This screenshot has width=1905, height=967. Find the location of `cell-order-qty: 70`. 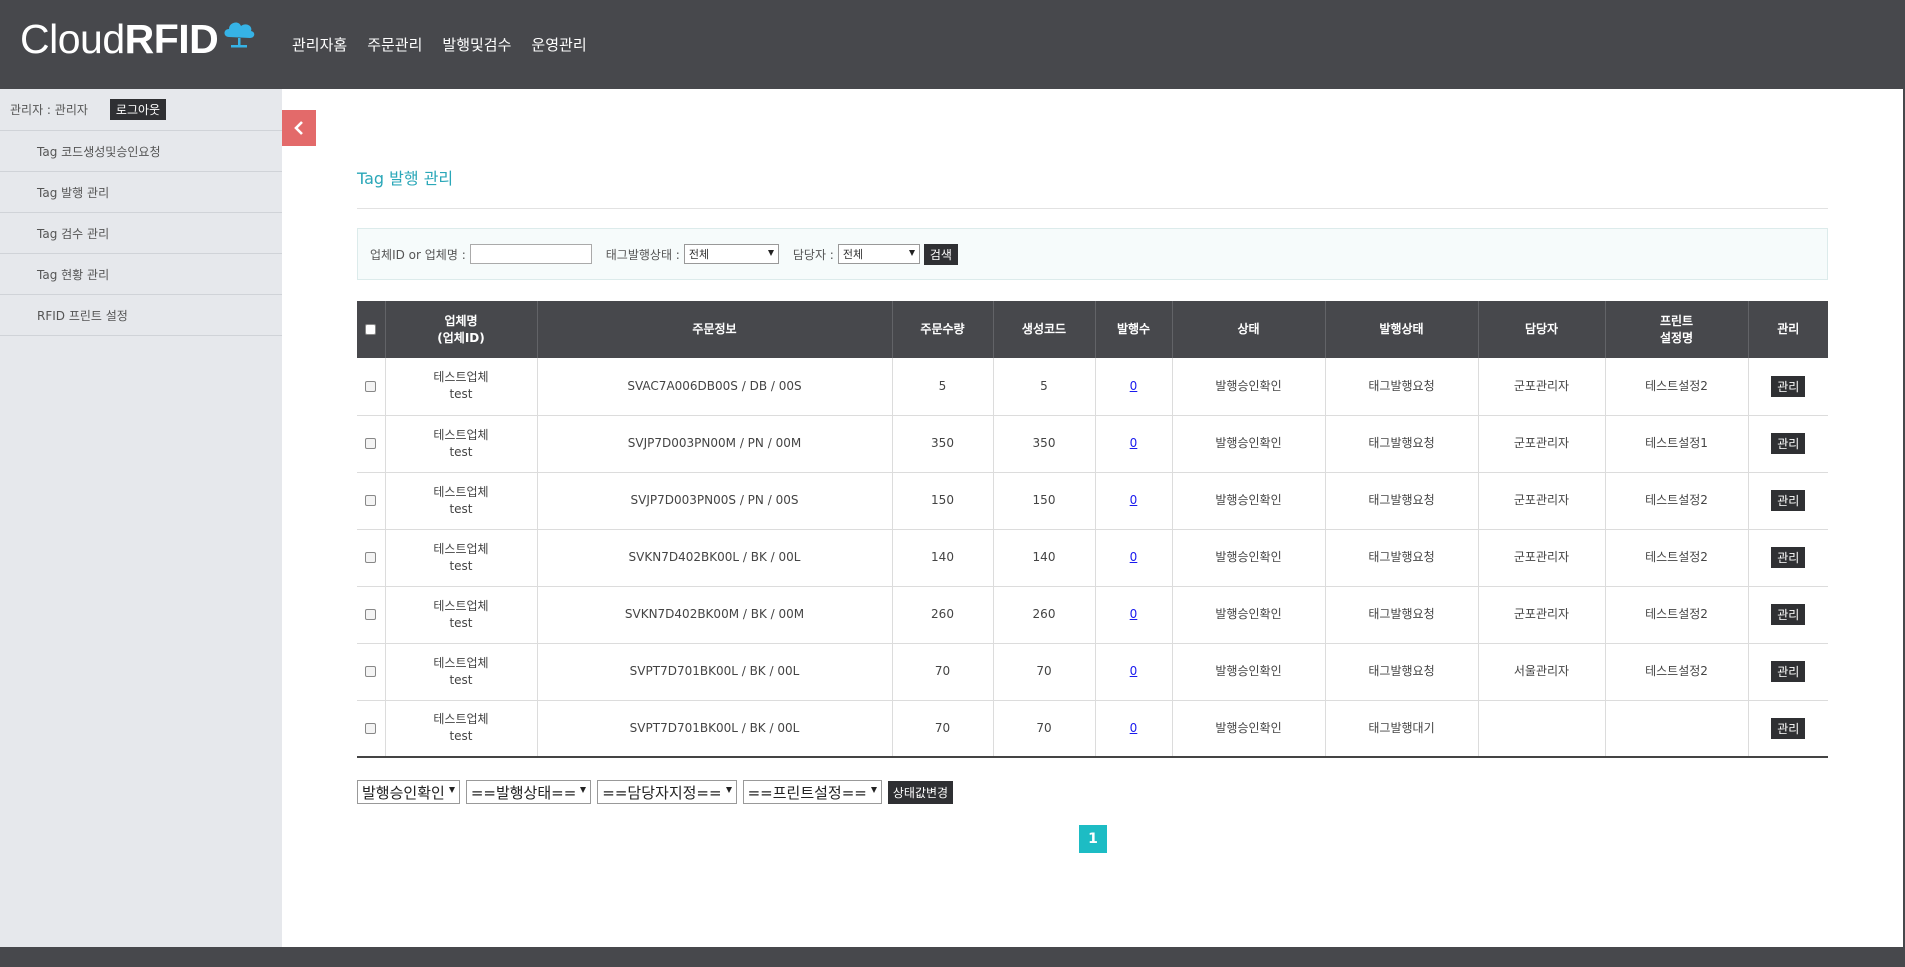

cell-order-qty: 70 is located at coordinates (942, 729).